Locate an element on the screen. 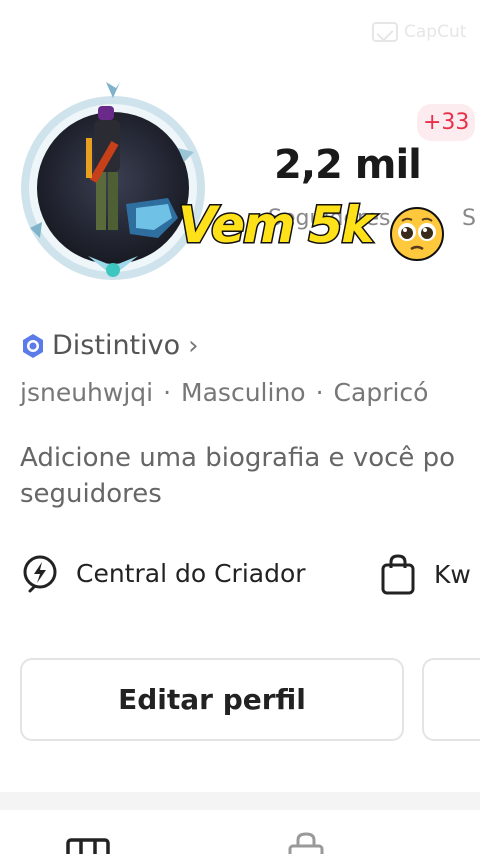 Image resolution: width=480 pixels, height=854 pixels. followers-count: 2,2 mil is located at coordinates (348, 165).